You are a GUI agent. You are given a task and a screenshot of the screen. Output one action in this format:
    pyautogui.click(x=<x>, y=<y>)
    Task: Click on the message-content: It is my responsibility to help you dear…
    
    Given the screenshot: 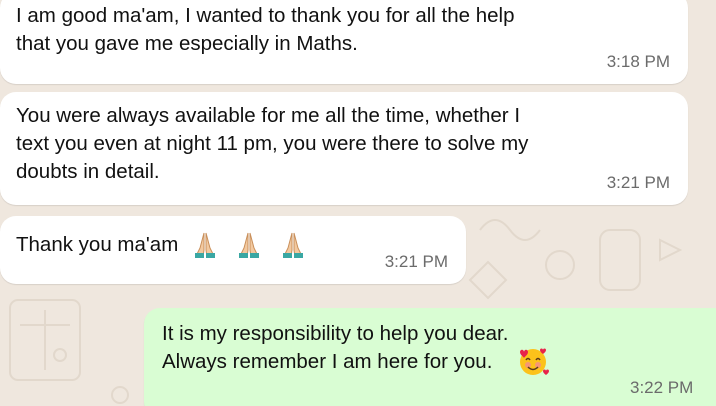 What is the action you would take?
    pyautogui.click(x=439, y=348)
    